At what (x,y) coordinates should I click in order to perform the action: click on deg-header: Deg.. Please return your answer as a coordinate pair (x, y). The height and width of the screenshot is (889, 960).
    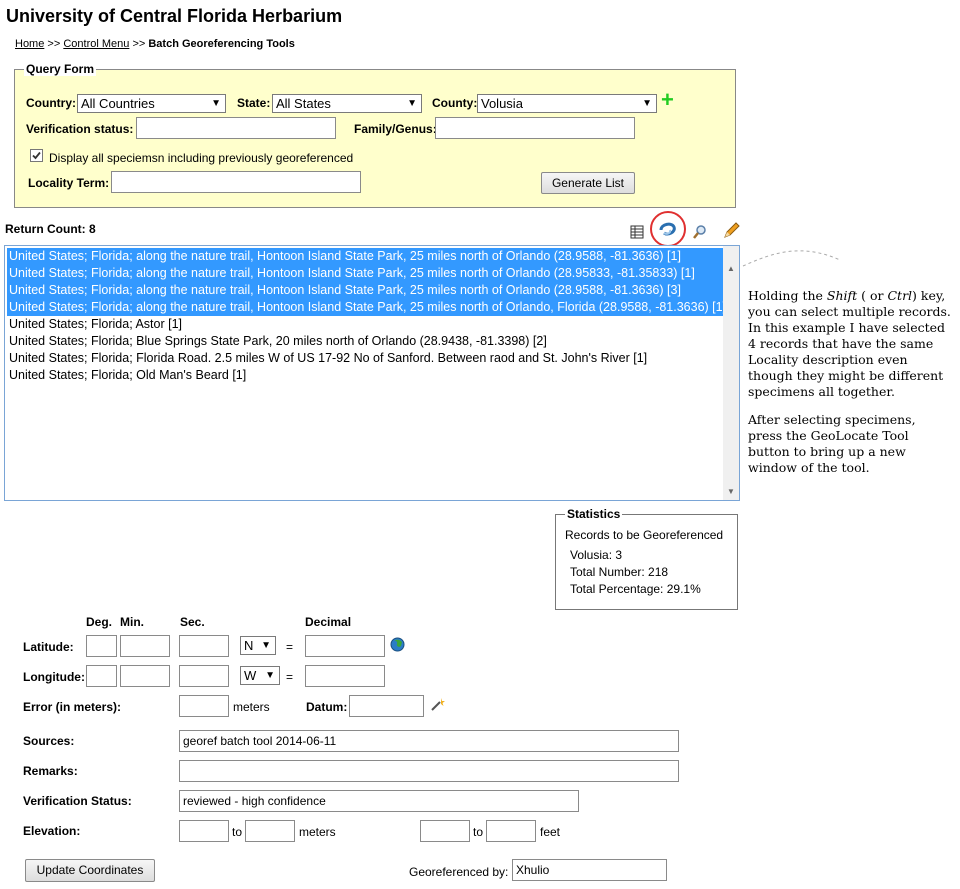
    Looking at the image, I should click on (99, 622).